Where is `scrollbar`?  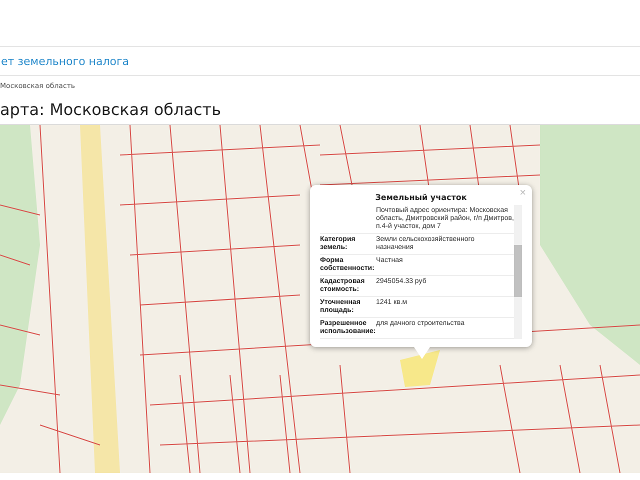 scrollbar is located at coordinates (518, 272).